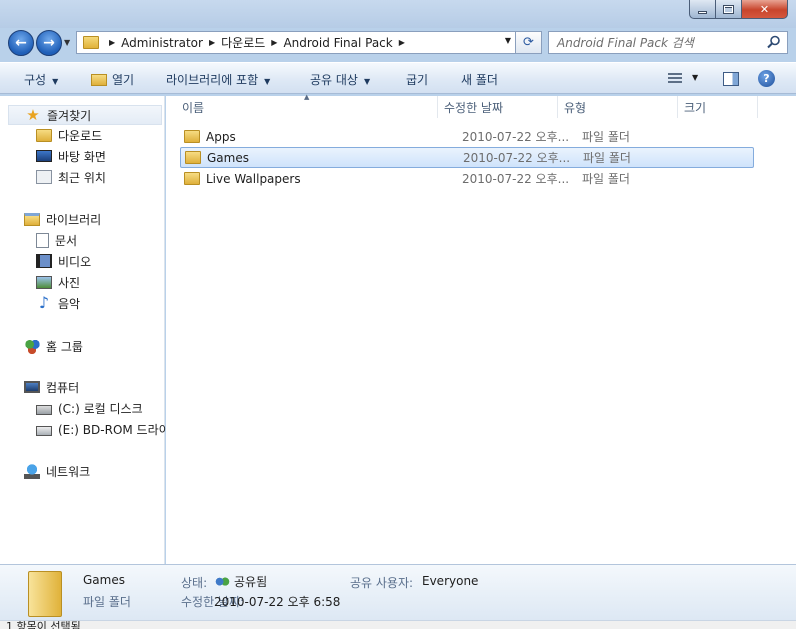 This screenshot has width=796, height=629. I want to click on sidebar-item-documents: 문서, so click(56, 240).